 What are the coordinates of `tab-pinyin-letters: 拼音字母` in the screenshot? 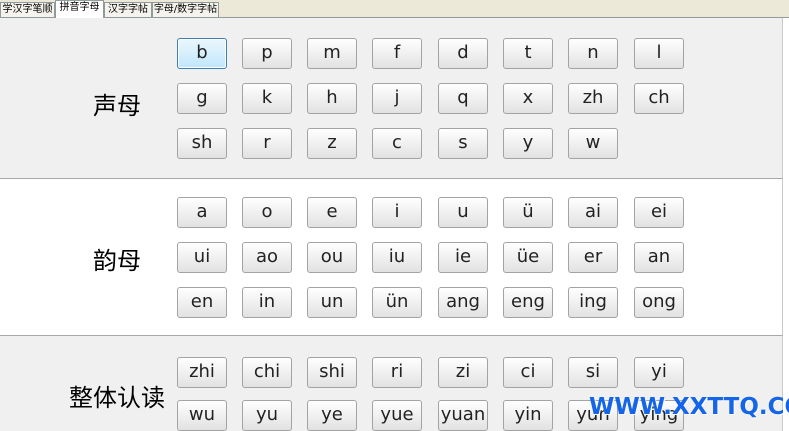 It's located at (79, 9).